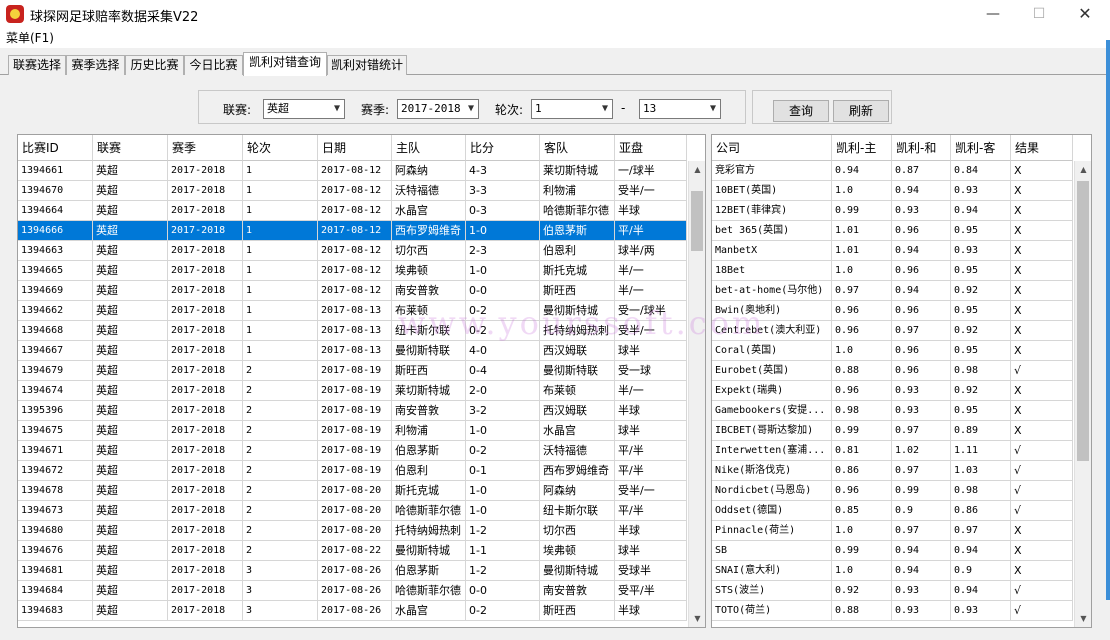 This screenshot has width=1110, height=640. What do you see at coordinates (892, 211) in the screenshot?
I see `table-row: 12BET(菲律宾) 0.99 0.93 0.94 X` at bounding box center [892, 211].